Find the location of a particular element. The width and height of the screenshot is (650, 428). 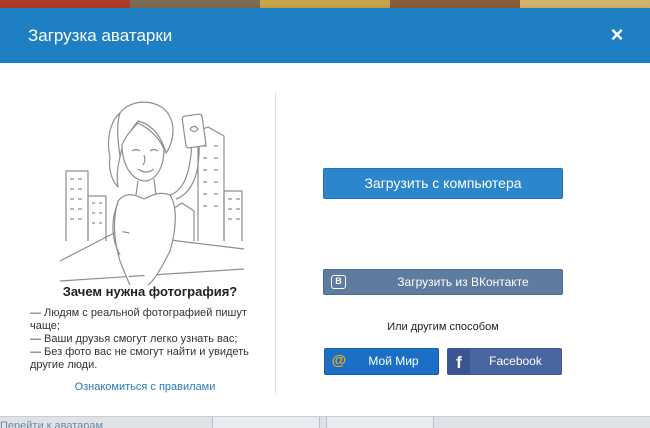

dialog-title: Загрузка аватарки is located at coordinates (100, 35).